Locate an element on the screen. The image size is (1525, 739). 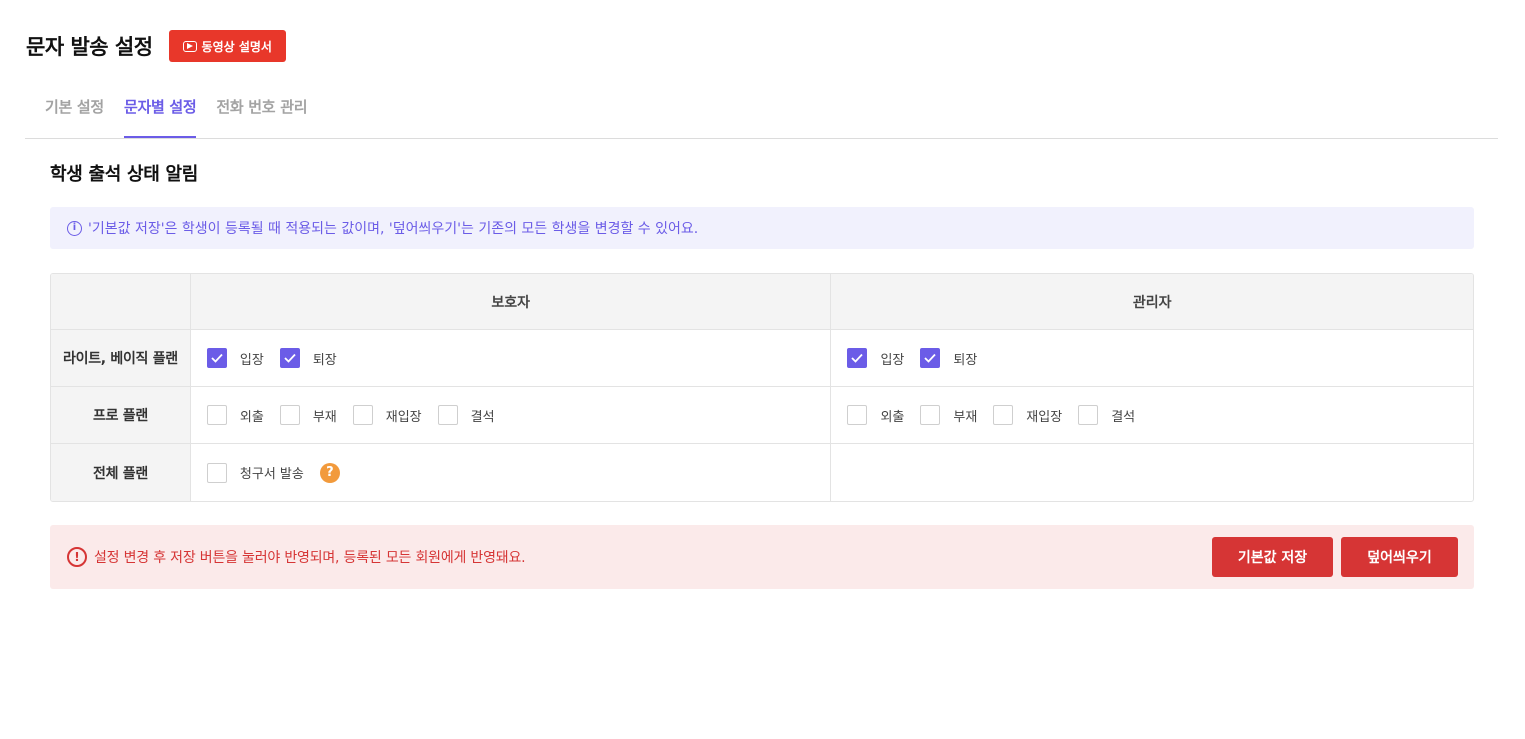
admin-cell is located at coordinates (1152, 472).